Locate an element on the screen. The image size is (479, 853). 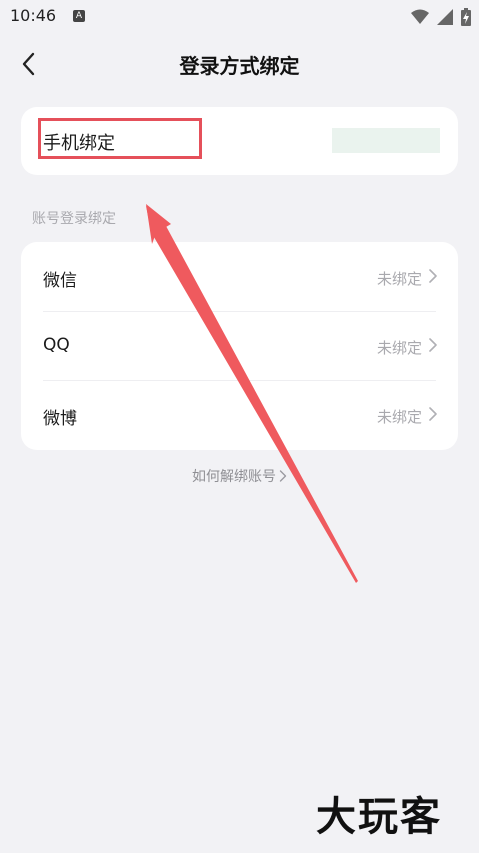
watermark-logo: 大玩客 is located at coordinates (379, 817).